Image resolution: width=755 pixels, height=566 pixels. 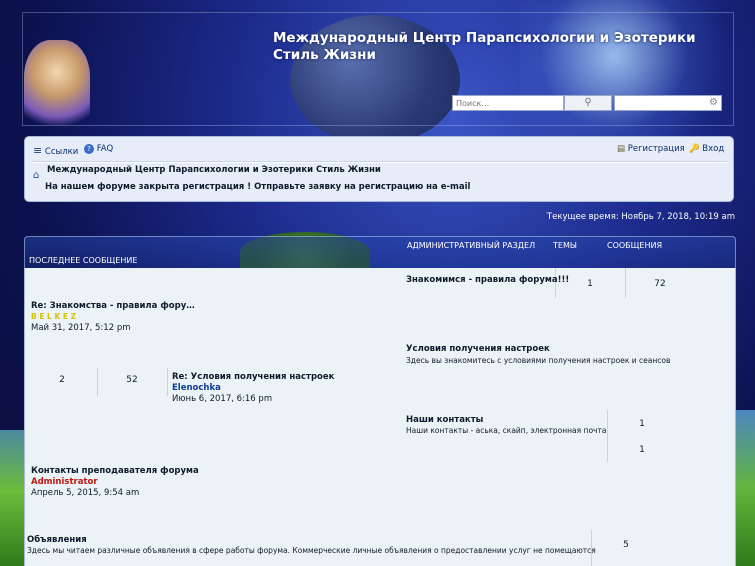 What do you see at coordinates (253, 377) in the screenshot?
I see `last-post-title: Re: Условия получения настроек` at bounding box center [253, 377].